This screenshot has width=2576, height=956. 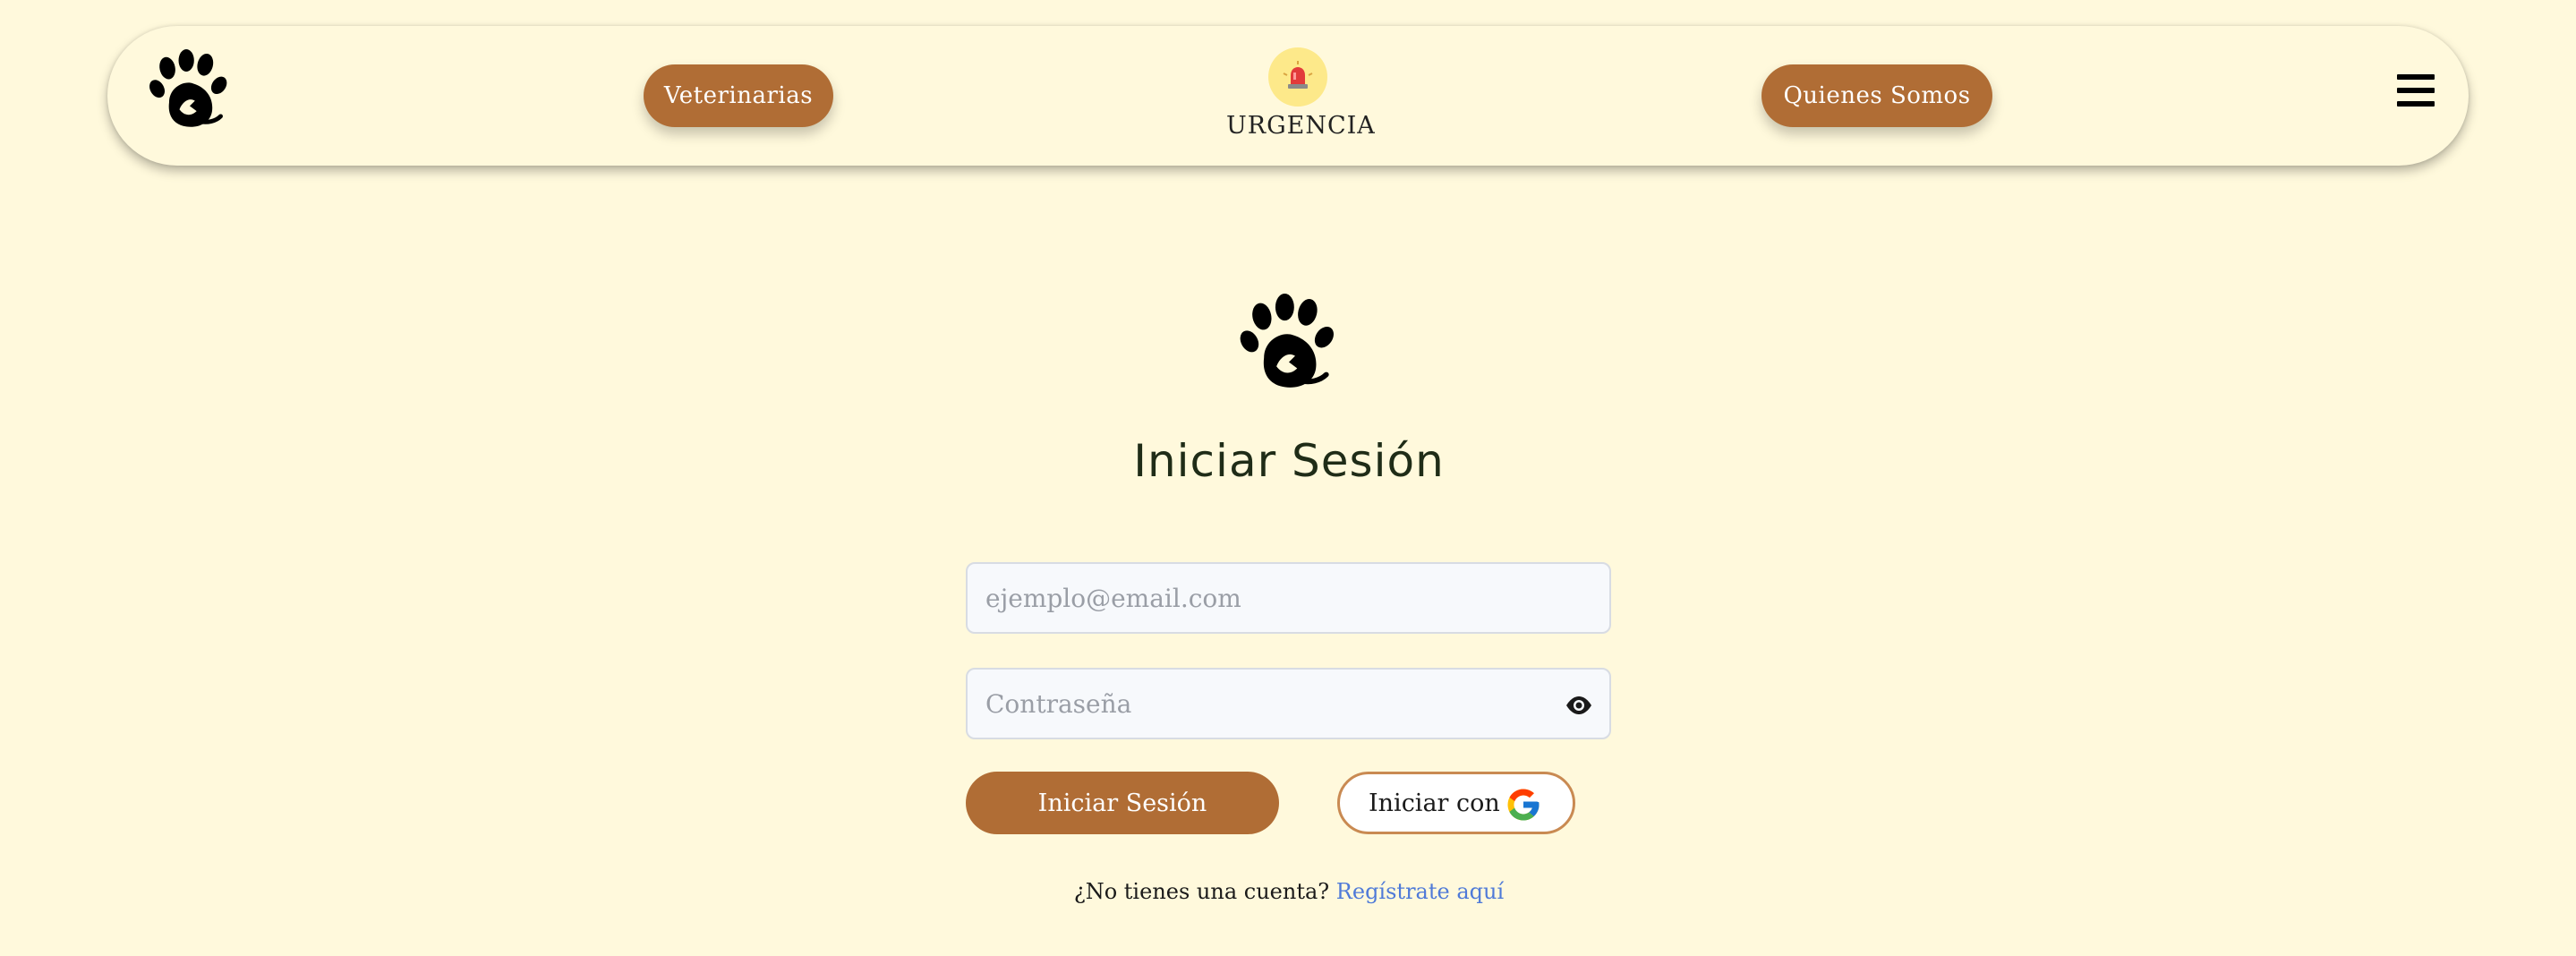 I want to click on urgency-button: URGENCIA, so click(x=1301, y=97).